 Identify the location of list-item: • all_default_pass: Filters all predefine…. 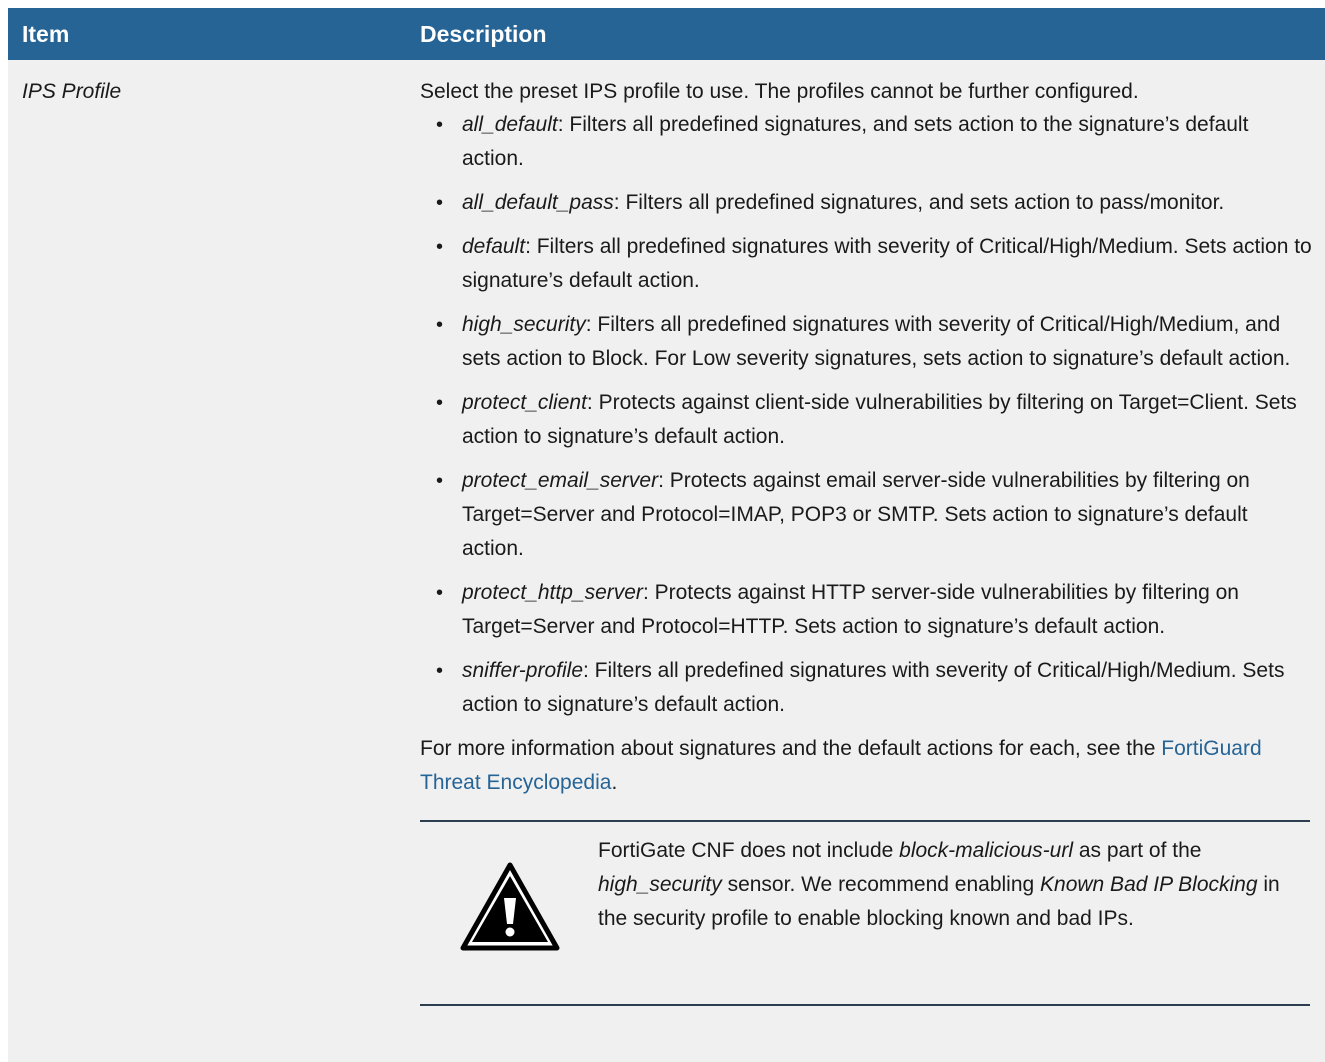
(867, 203).